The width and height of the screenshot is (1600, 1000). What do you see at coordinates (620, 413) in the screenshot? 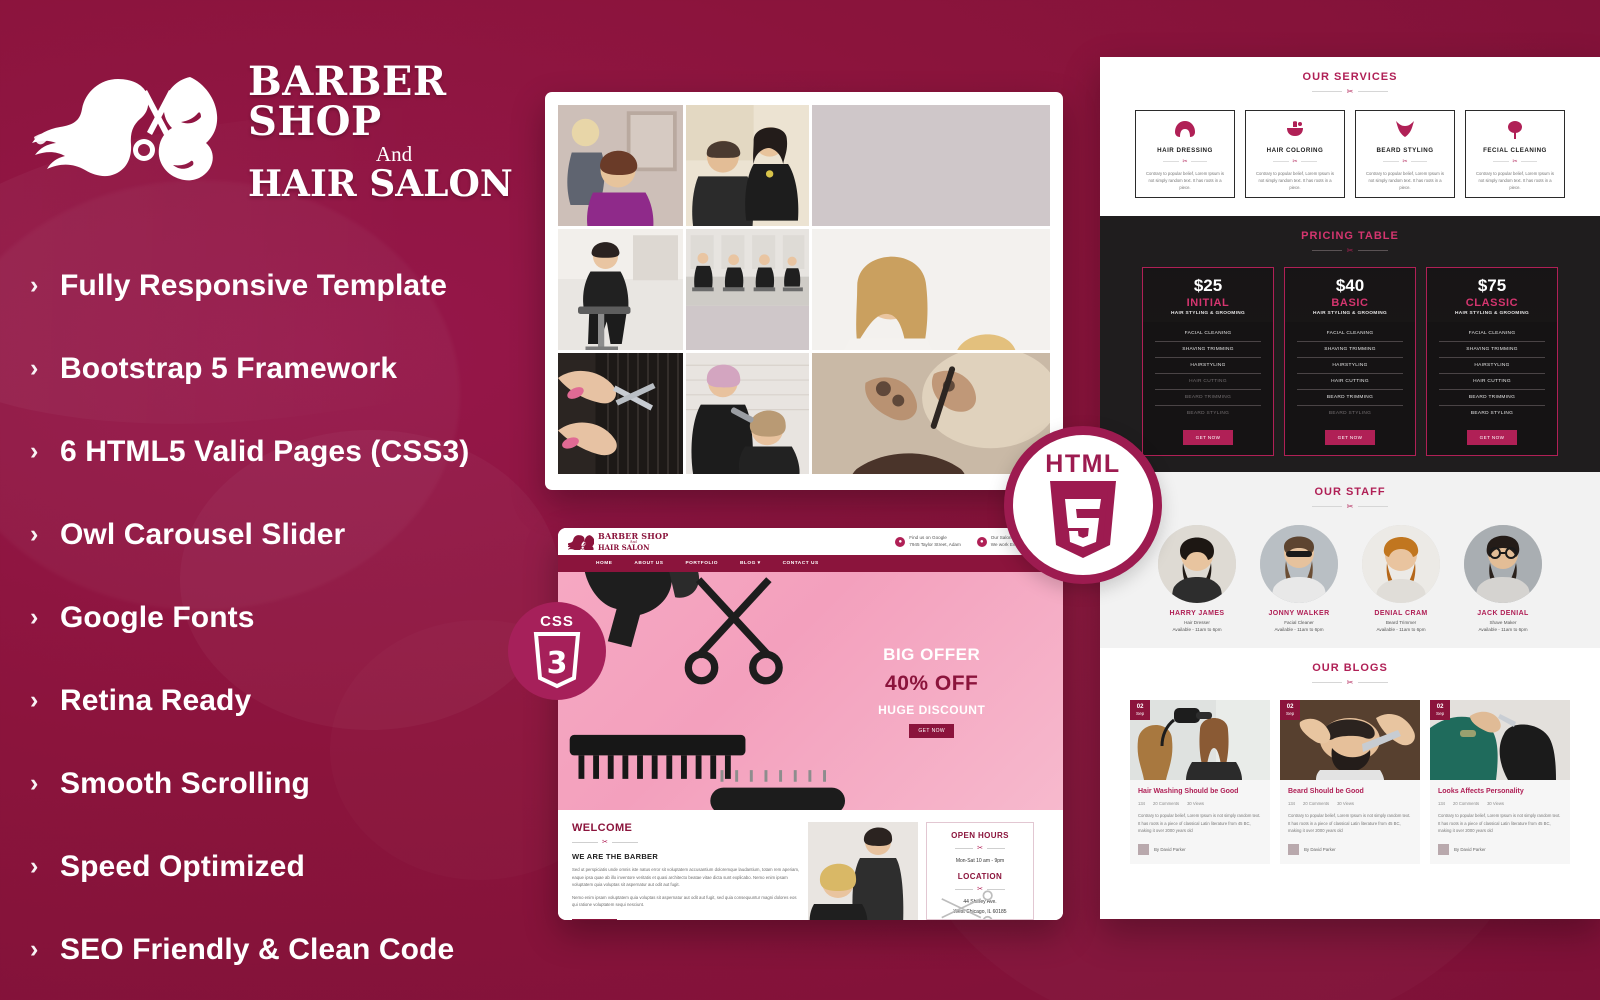
I see `gallery-photo-scissors-cutting-hair` at bounding box center [620, 413].